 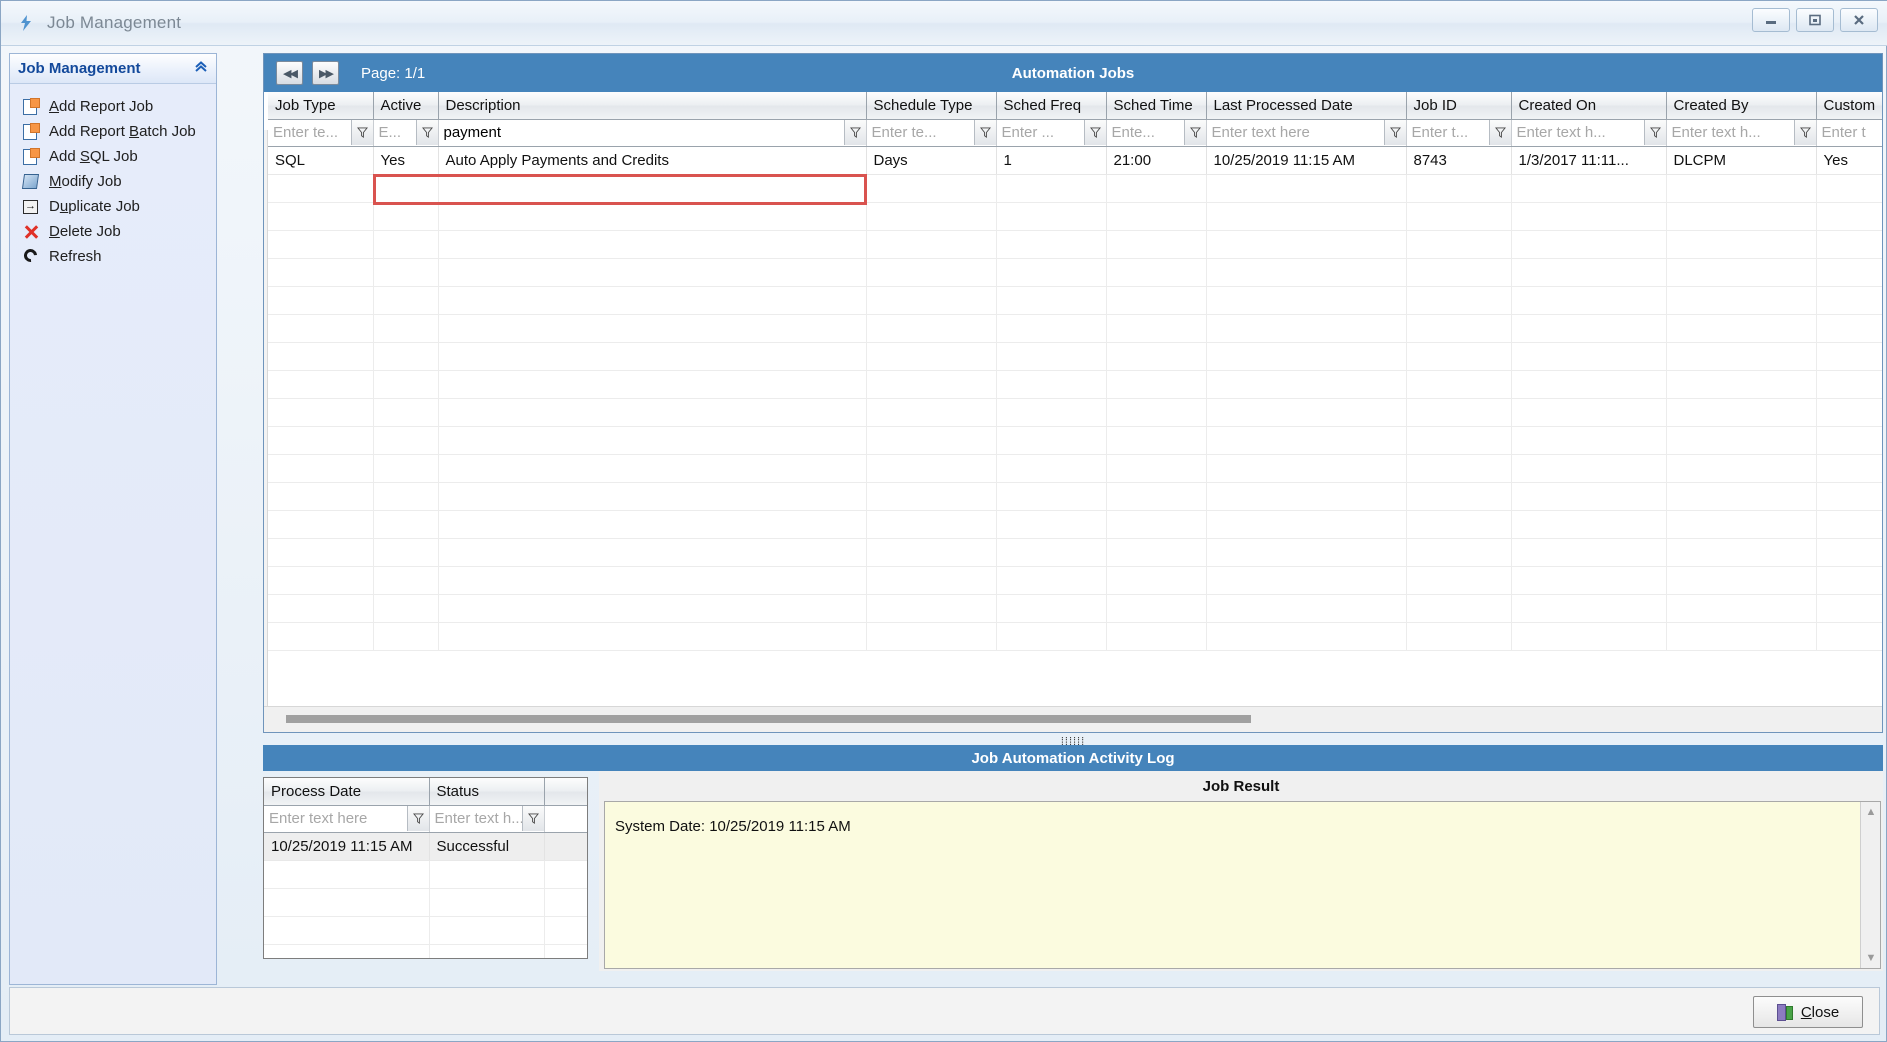 I want to click on column-header: Job Type, so click(x=321, y=106).